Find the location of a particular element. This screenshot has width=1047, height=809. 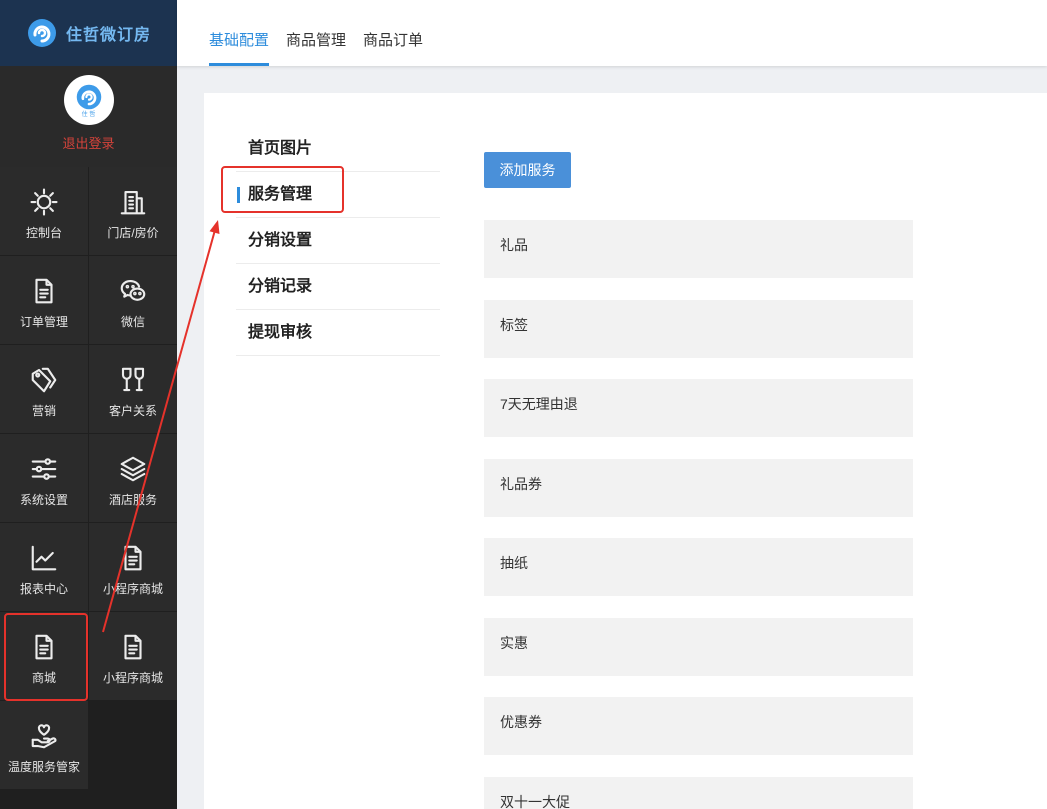

sidebar-item-wechat: 微信 is located at coordinates (133, 300).